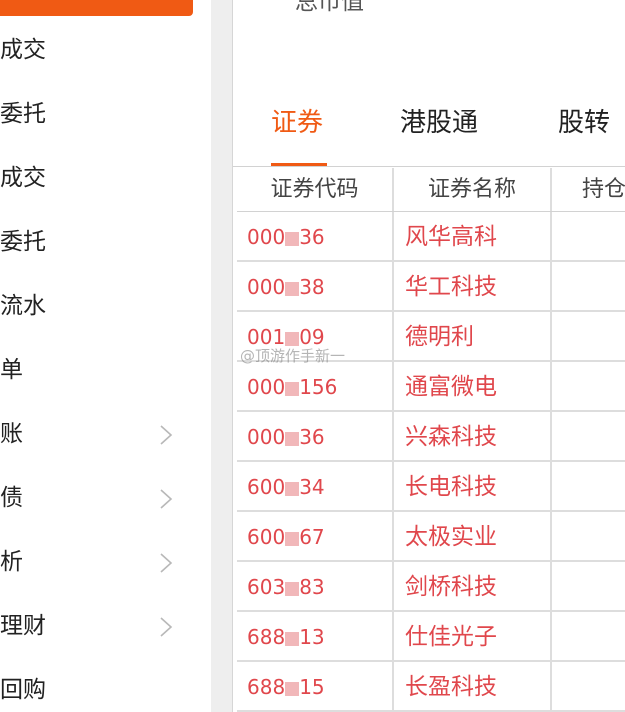  I want to click on sidebar-item-repo: 回购, so click(105, 685).